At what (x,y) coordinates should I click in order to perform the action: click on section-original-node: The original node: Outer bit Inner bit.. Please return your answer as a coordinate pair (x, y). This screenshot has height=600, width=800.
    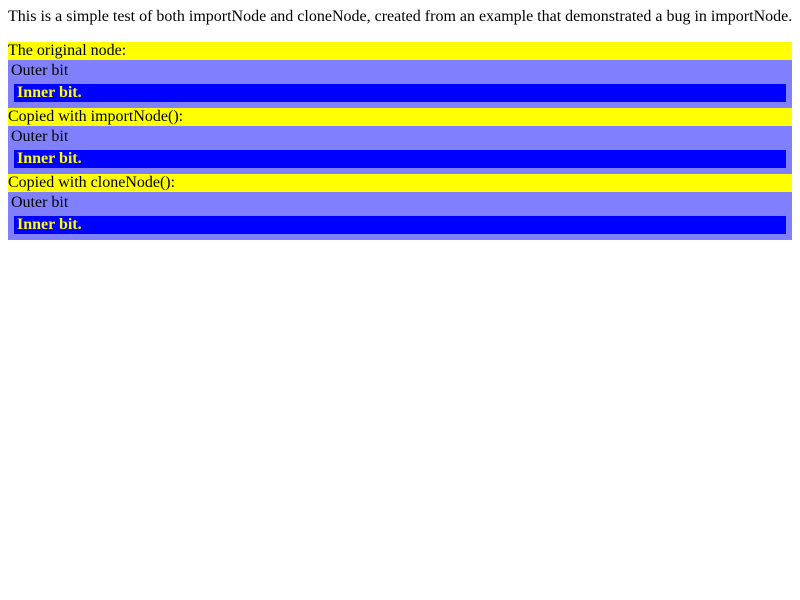
    Looking at the image, I should click on (400, 75).